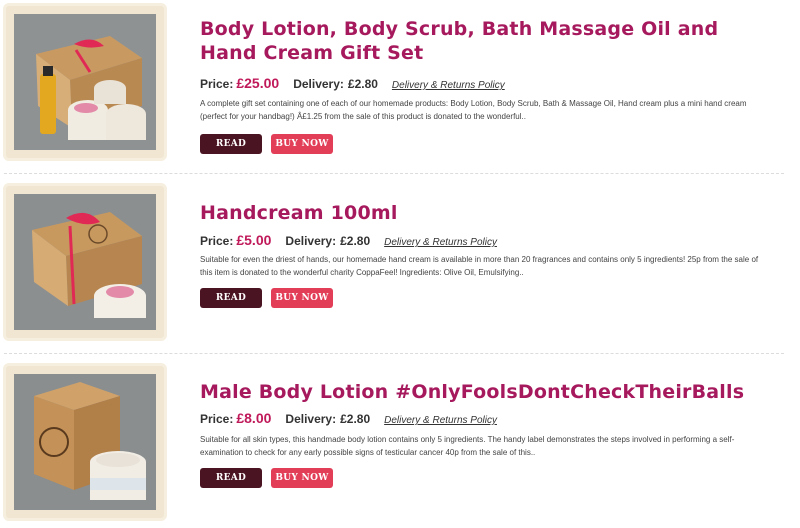  I want to click on product-image-male-body-lotion, so click(85, 442).